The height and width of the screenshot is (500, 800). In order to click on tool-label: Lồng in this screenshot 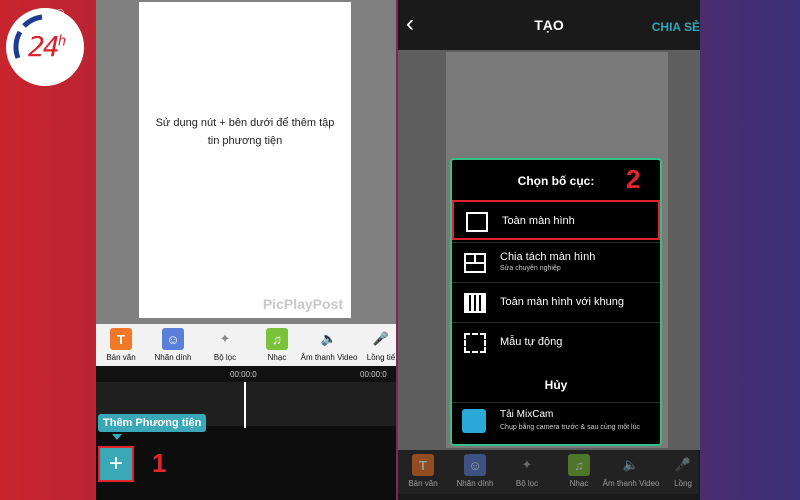, I will do `click(683, 483)`.